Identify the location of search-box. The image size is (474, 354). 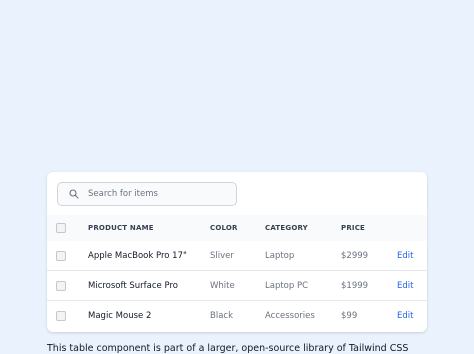
(147, 194).